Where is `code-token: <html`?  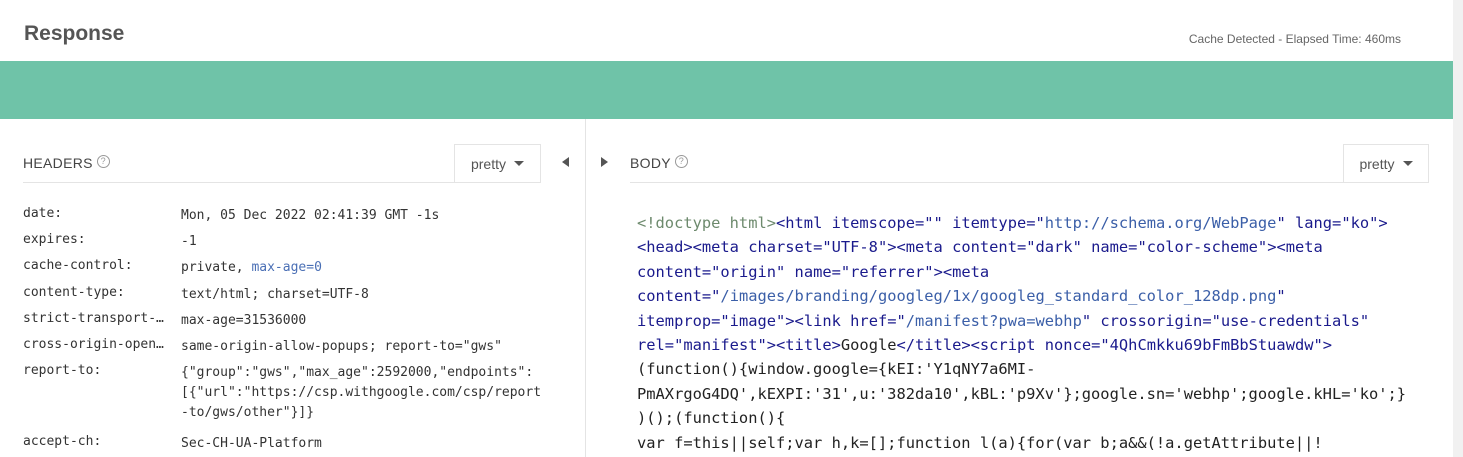
code-token: <html is located at coordinates (804, 223).